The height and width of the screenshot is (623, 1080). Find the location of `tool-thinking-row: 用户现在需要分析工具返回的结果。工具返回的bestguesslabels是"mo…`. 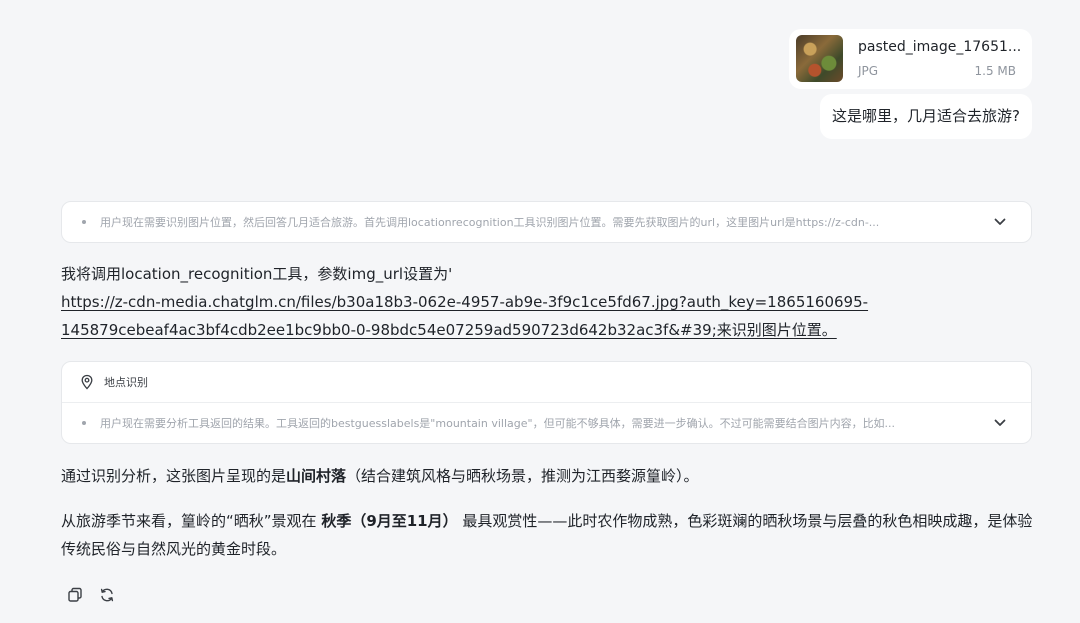

tool-thinking-row: 用户现在需要分析工具返回的结果。工具返回的bestguesslabels是"mo… is located at coordinates (546, 423).